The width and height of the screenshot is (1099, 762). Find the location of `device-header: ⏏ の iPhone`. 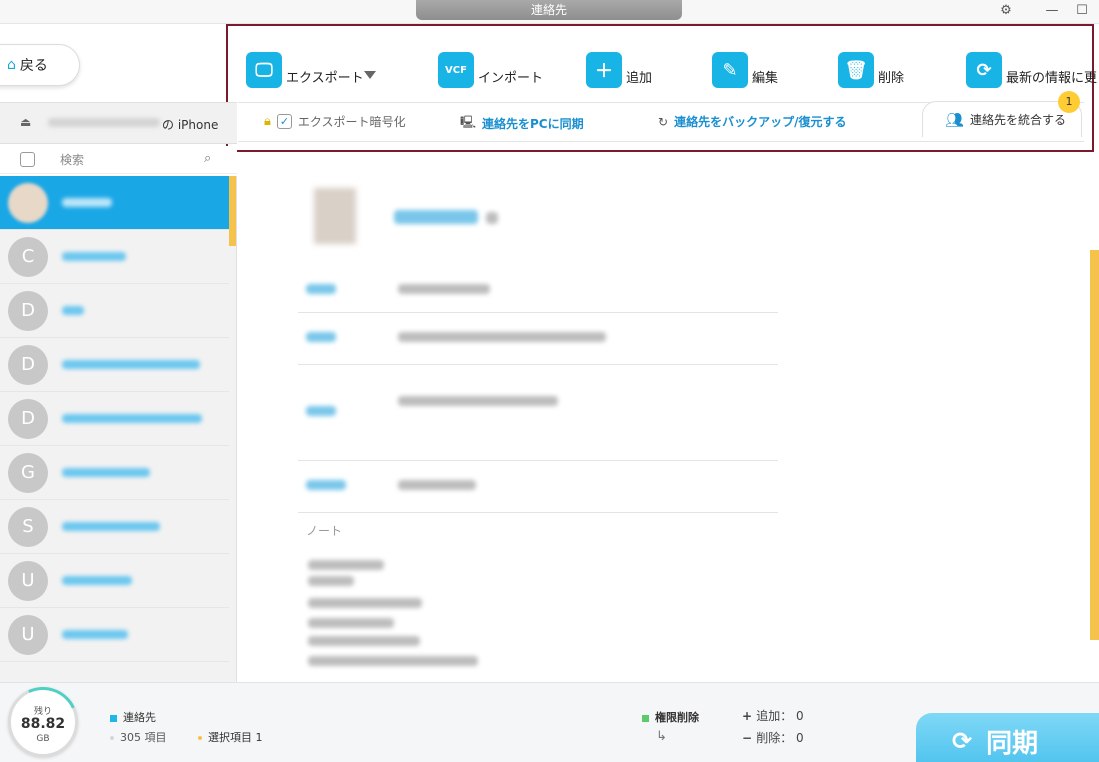

device-header: ⏏ の iPhone is located at coordinates (118, 123).